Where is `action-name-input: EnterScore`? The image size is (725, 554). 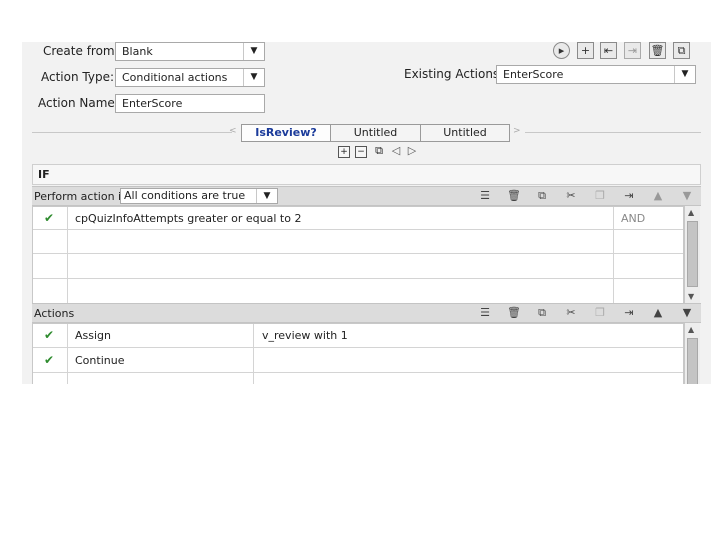
action-name-input: EnterScore is located at coordinates (190, 103).